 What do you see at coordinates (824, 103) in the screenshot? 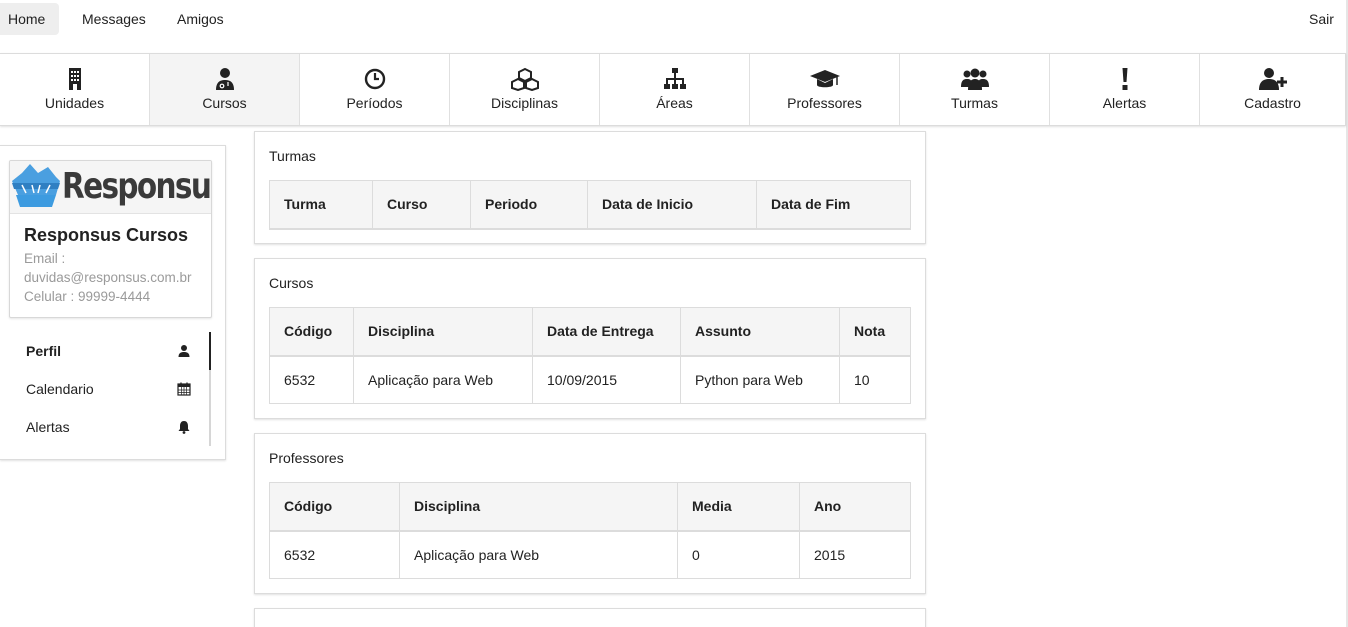
I see `menu-label: Professores` at bounding box center [824, 103].